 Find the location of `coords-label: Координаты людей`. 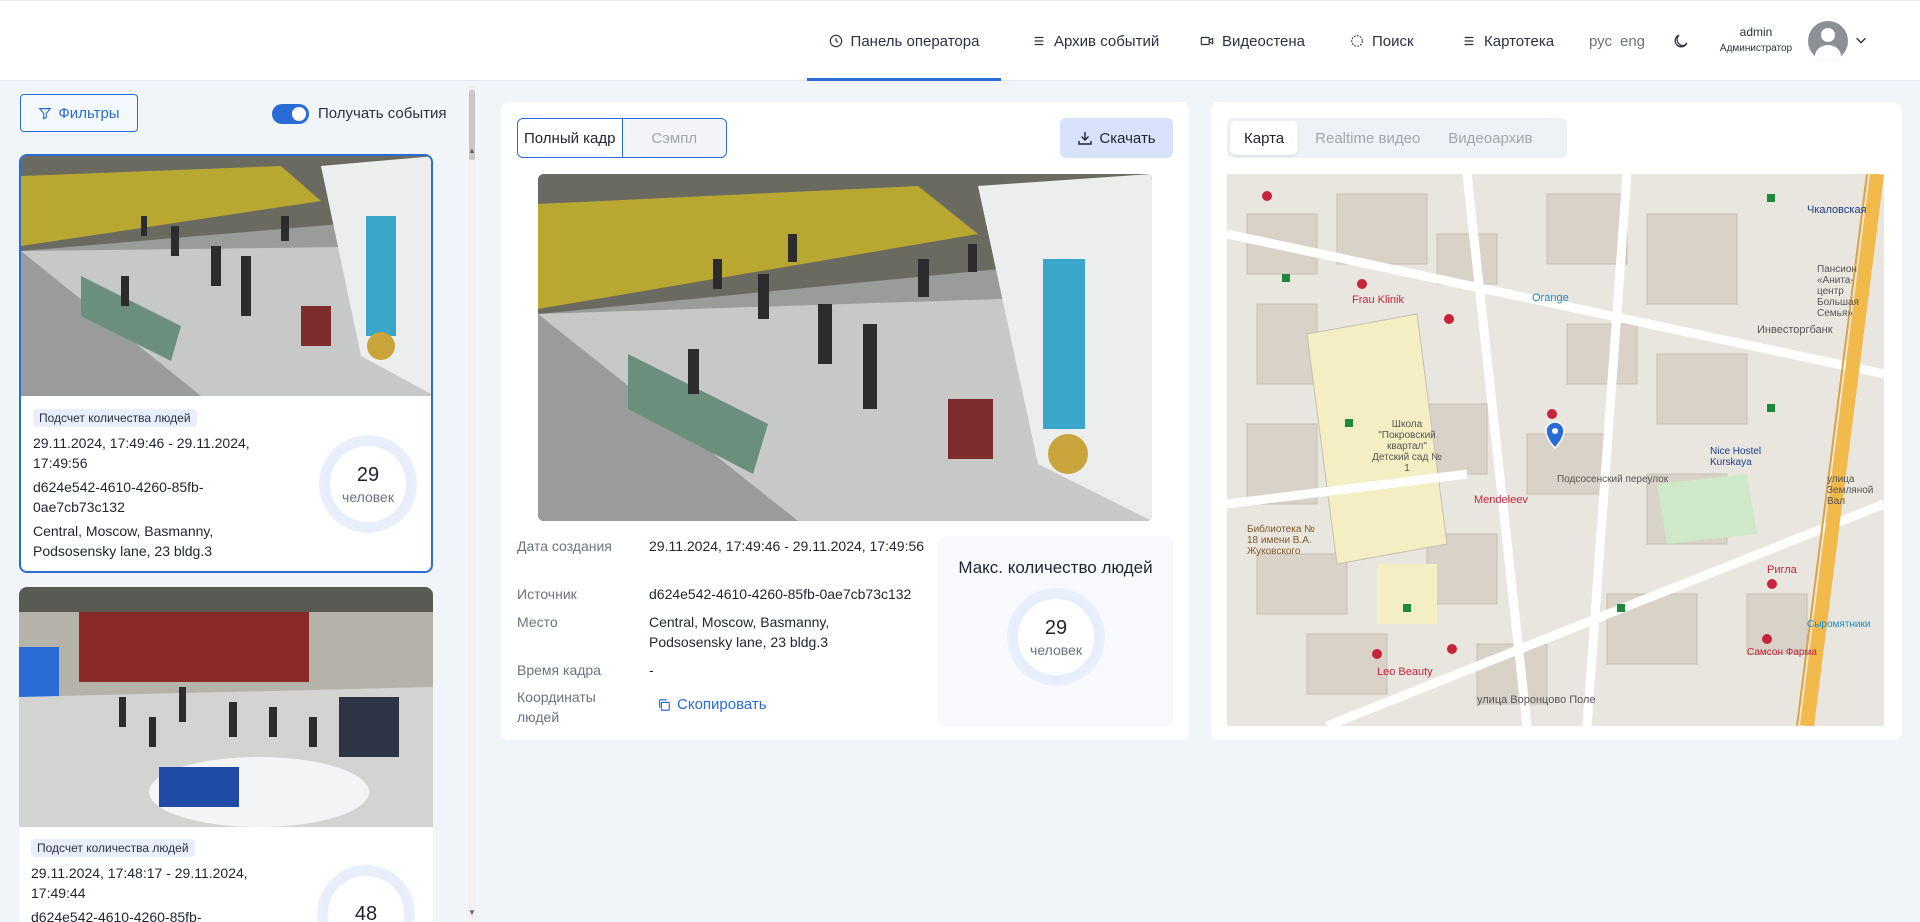

coords-label: Координаты людей is located at coordinates (556, 707).